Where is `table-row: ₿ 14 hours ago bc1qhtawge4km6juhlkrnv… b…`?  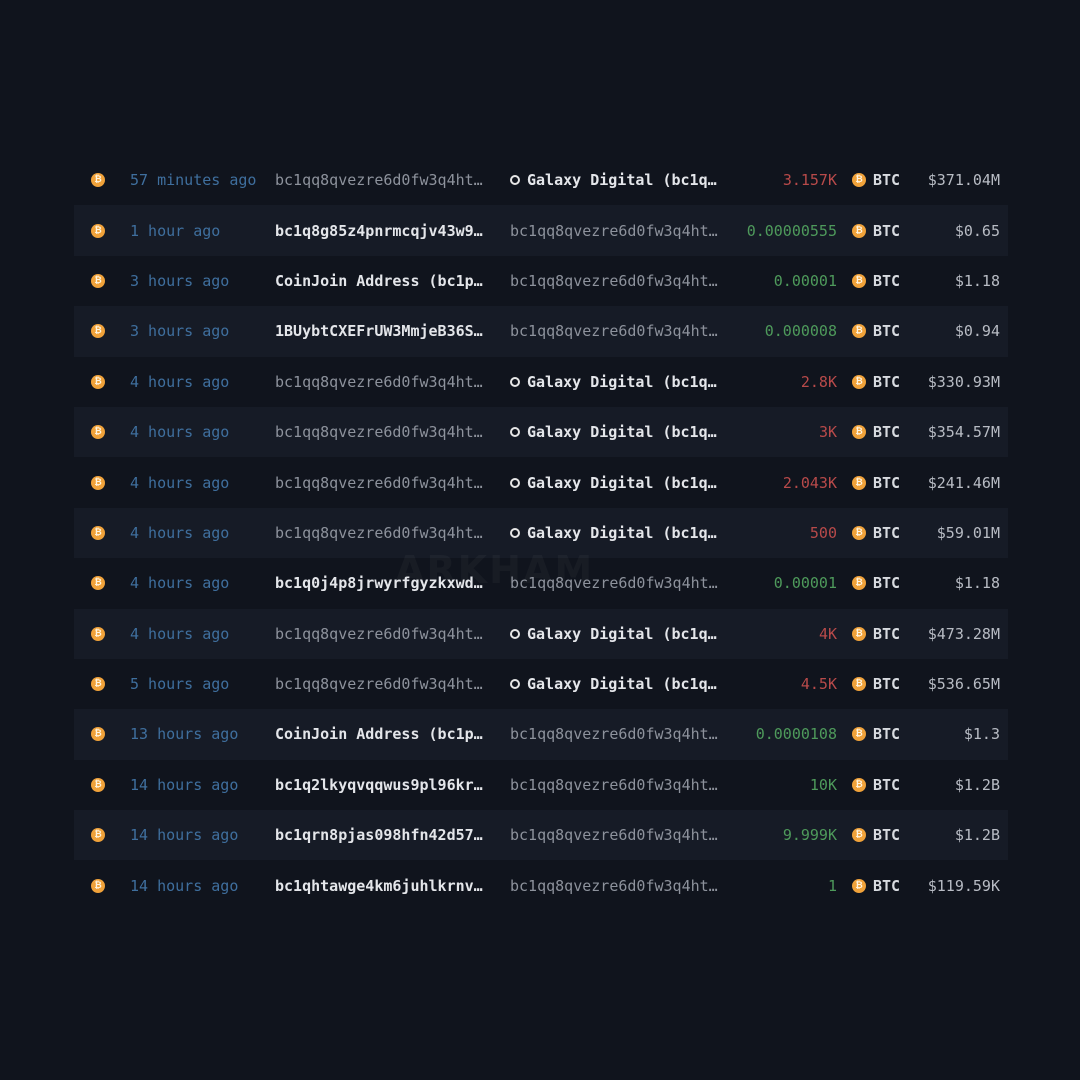
table-row: ₿ 14 hours ago bc1qhtawge4km6juhlkrnv… b… is located at coordinates (541, 885).